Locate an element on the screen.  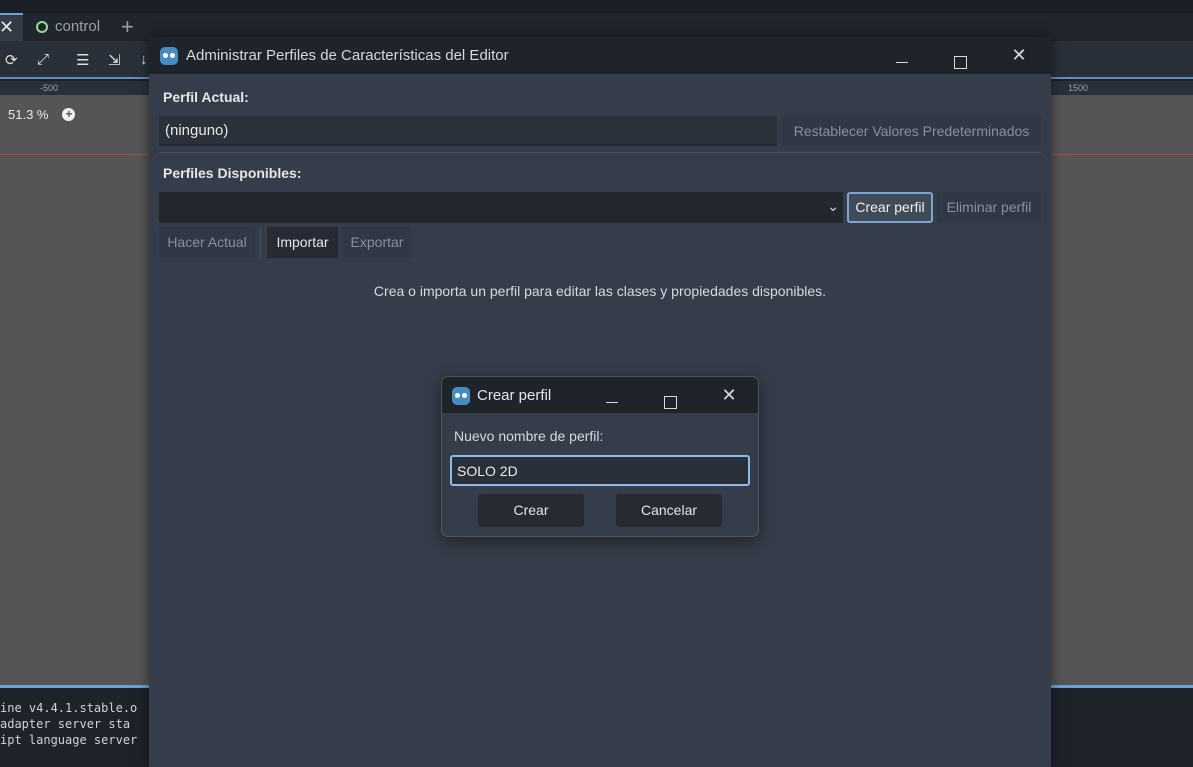
rotate-icon: ⟳ is located at coordinates (11, 60).